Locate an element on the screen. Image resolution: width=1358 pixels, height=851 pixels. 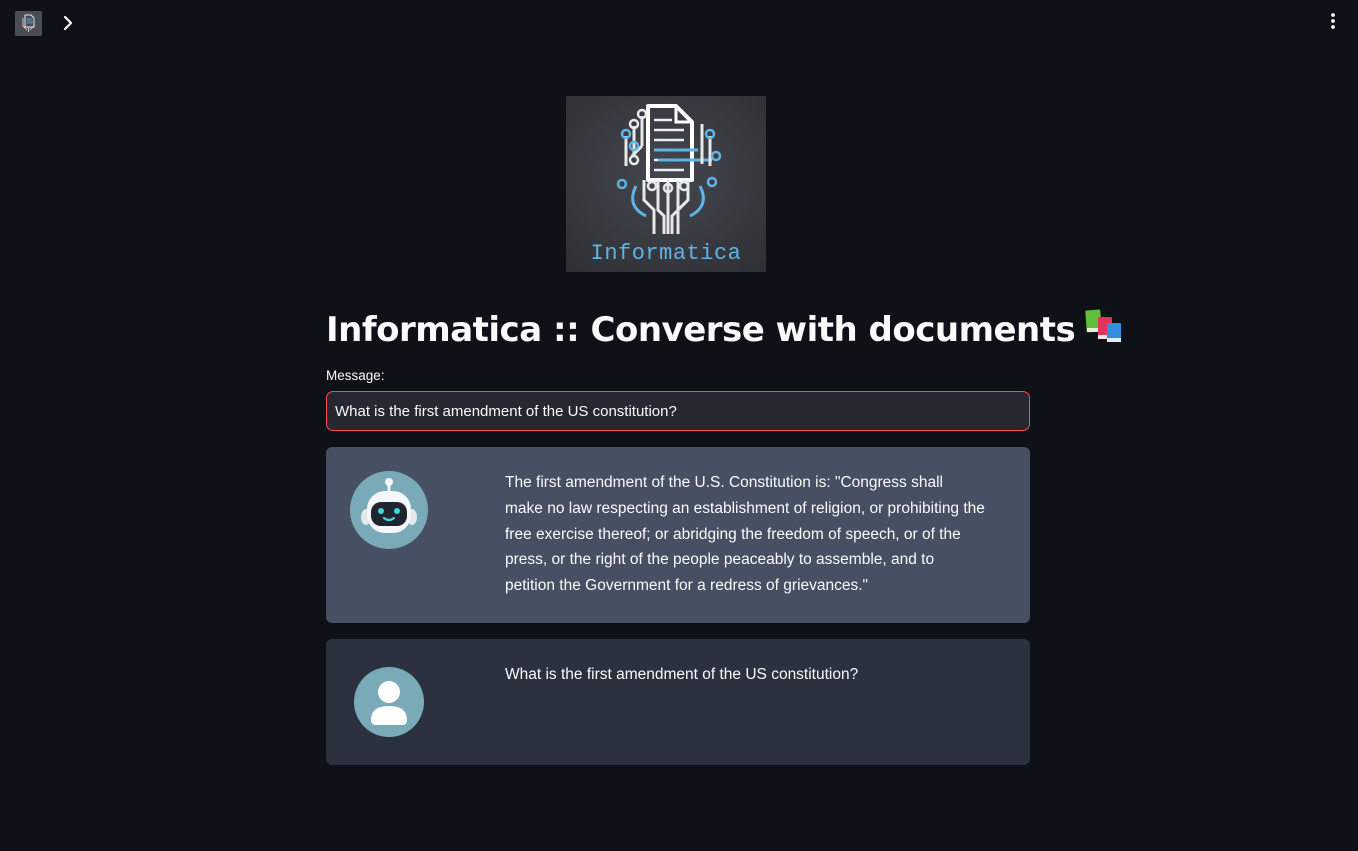
page-title: Informatica :: Converse with documents is located at coordinates (724, 330).